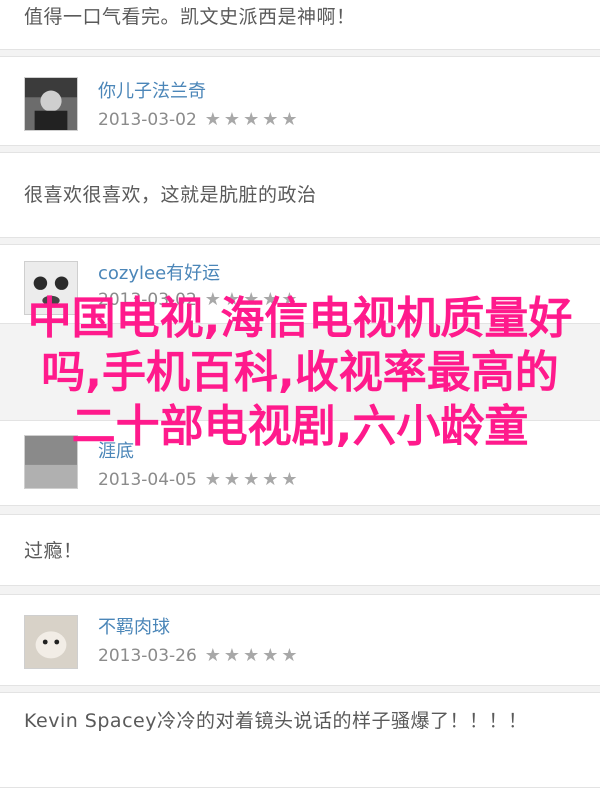 The image size is (600, 788). Describe the element at coordinates (53, 551) in the screenshot. I see `review-comment: 过瘾！` at that location.